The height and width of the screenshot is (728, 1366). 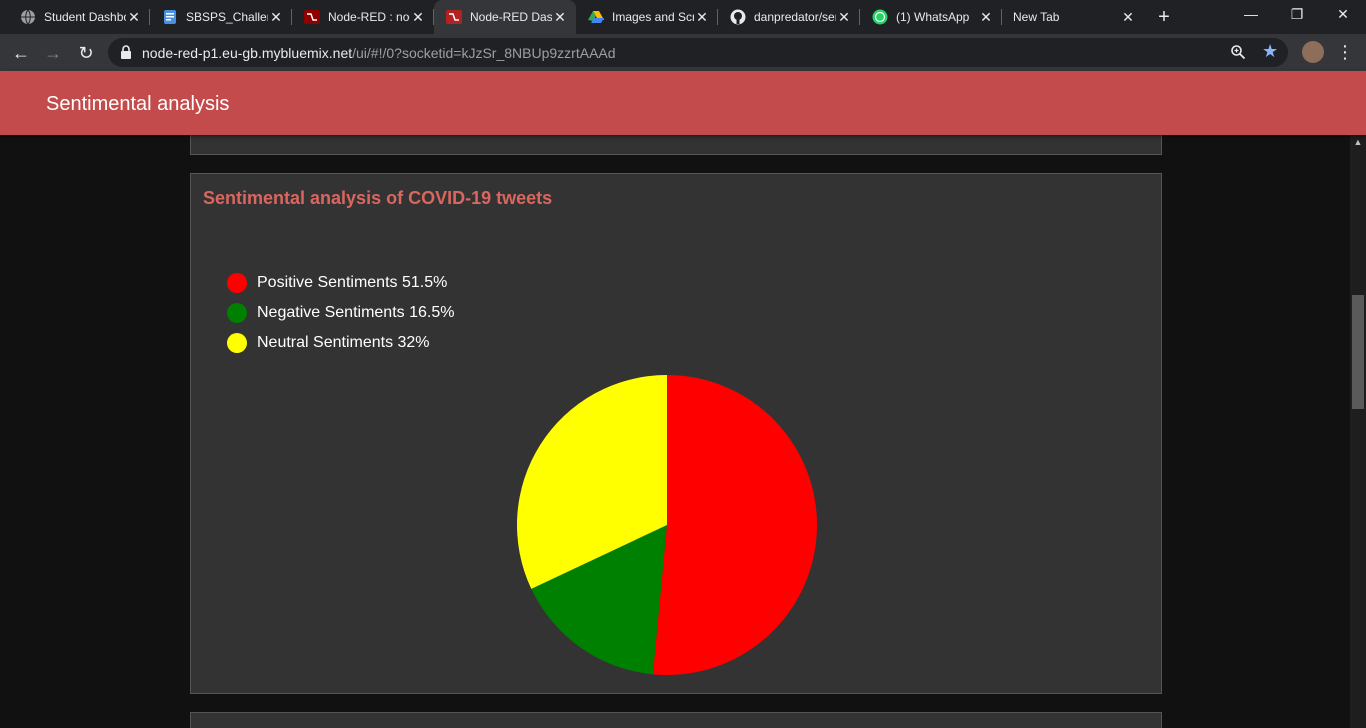 I want to click on browser-tab: Node-RED : node ✕, so click(x=363, y=17).